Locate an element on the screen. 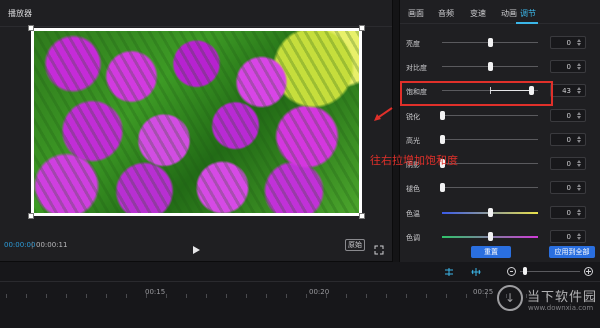  tab-picture: 画面 is located at coordinates (416, 13).